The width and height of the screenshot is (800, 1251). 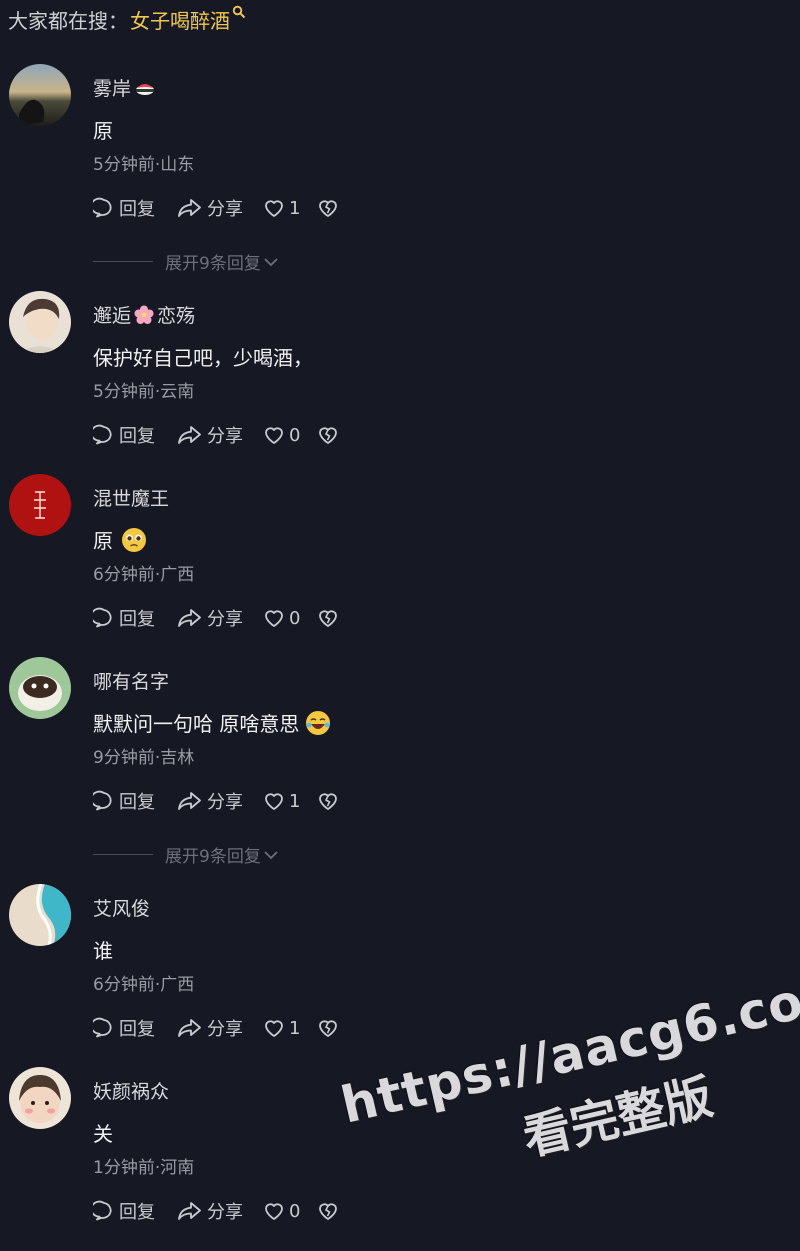 What do you see at coordinates (295, 618) in the screenshot?
I see `like-count: 0` at bounding box center [295, 618].